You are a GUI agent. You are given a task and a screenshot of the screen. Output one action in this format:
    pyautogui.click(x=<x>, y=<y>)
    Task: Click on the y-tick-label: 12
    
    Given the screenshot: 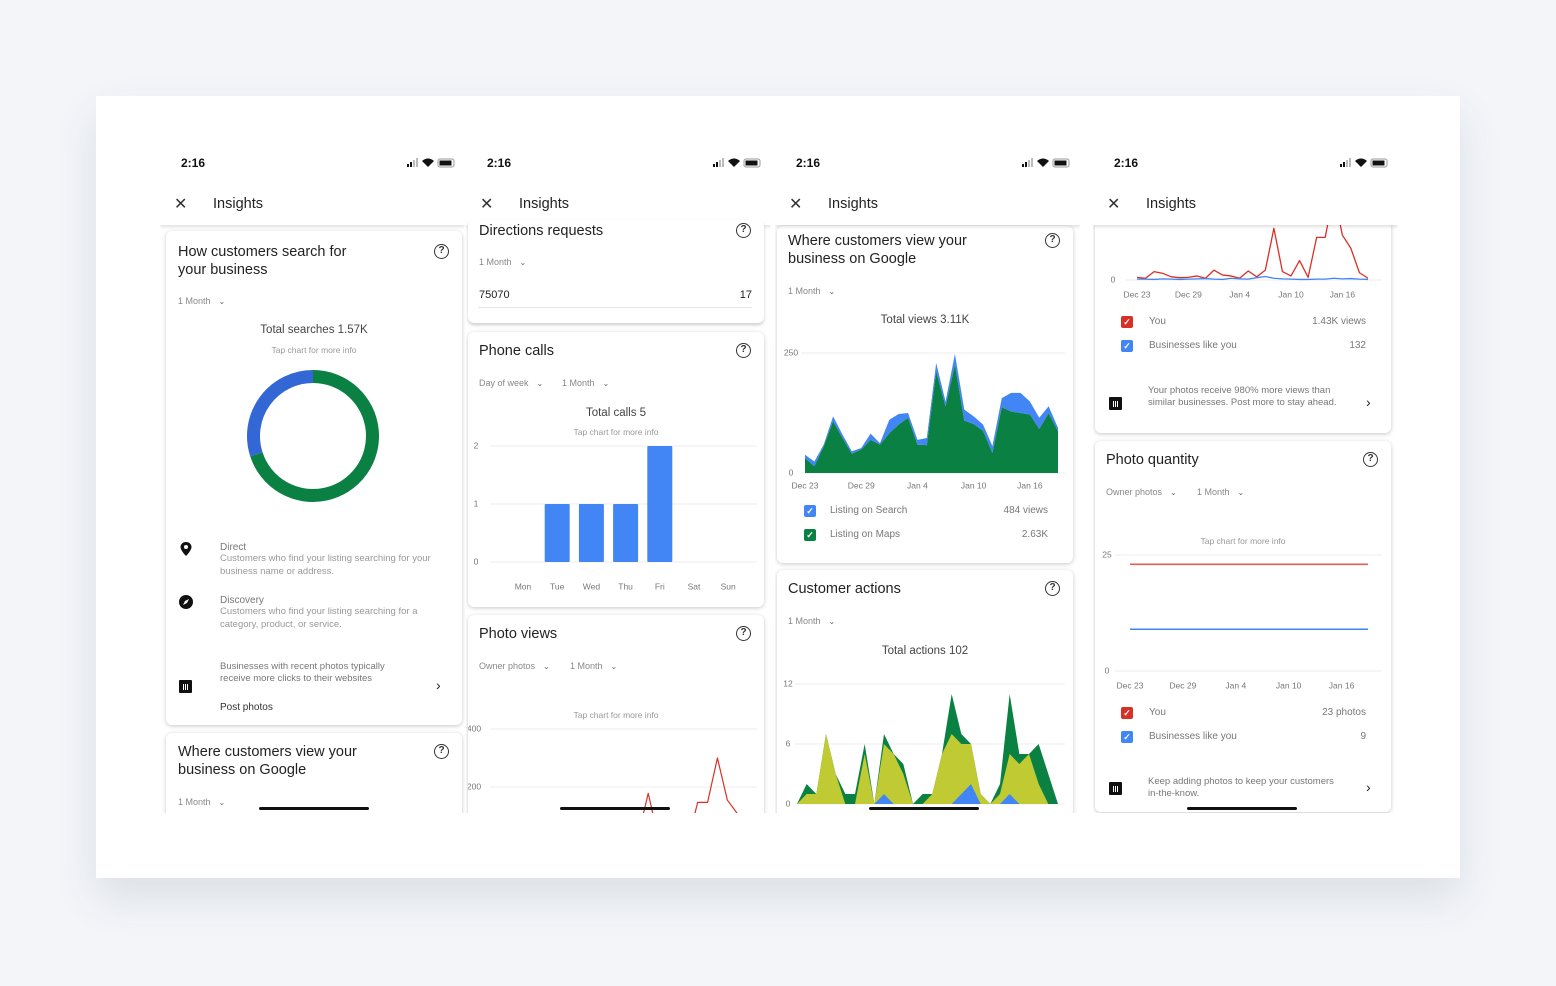 What is the action you would take?
    pyautogui.click(x=788, y=683)
    